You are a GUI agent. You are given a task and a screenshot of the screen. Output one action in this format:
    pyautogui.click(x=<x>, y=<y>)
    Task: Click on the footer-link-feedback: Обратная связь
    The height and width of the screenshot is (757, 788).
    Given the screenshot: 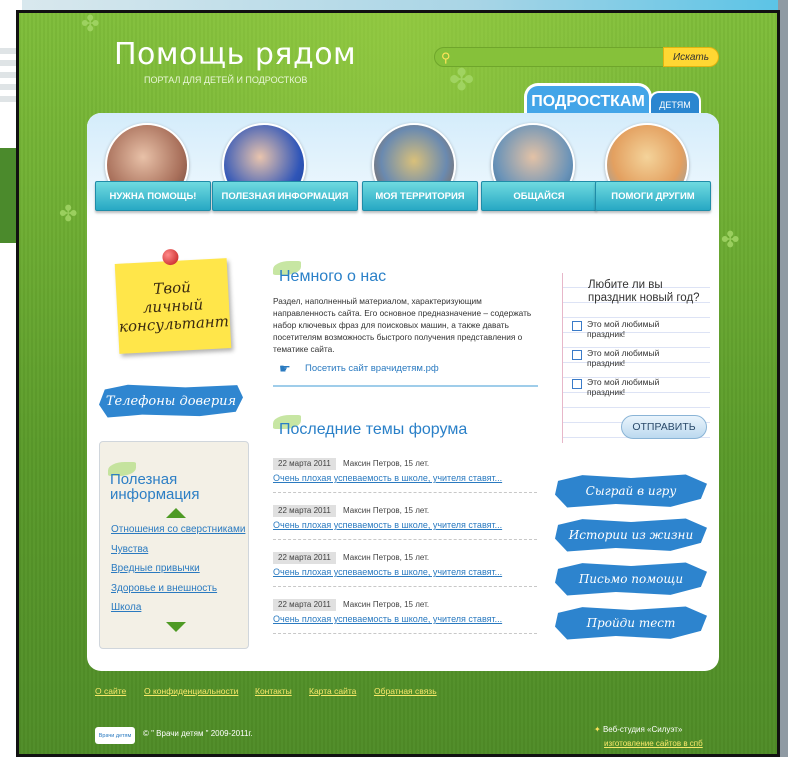 What is the action you would take?
    pyautogui.click(x=405, y=691)
    